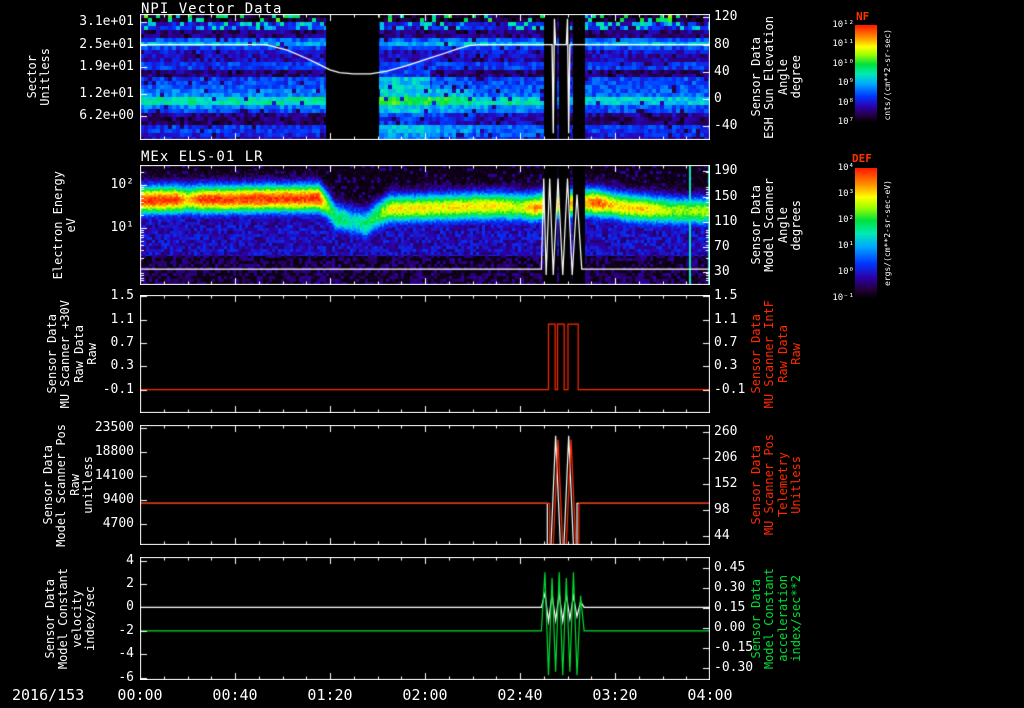  Describe the element at coordinates (106, 21) in the screenshot. I see `panel1-left-tick-0: 3.1e+01` at that location.